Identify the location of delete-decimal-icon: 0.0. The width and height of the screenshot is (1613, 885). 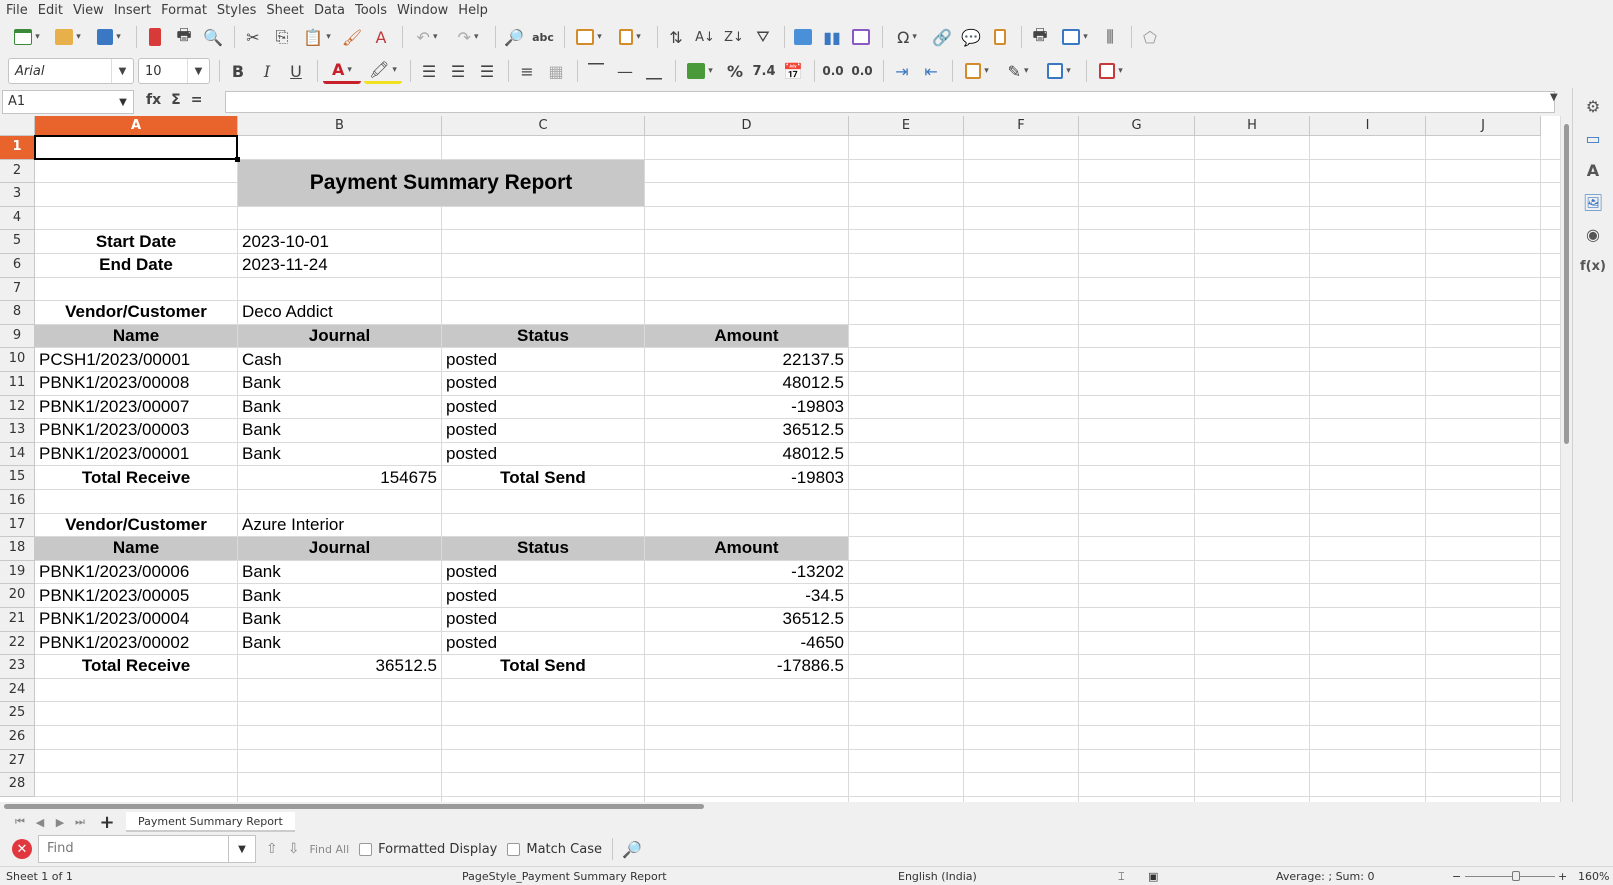
(862, 71).